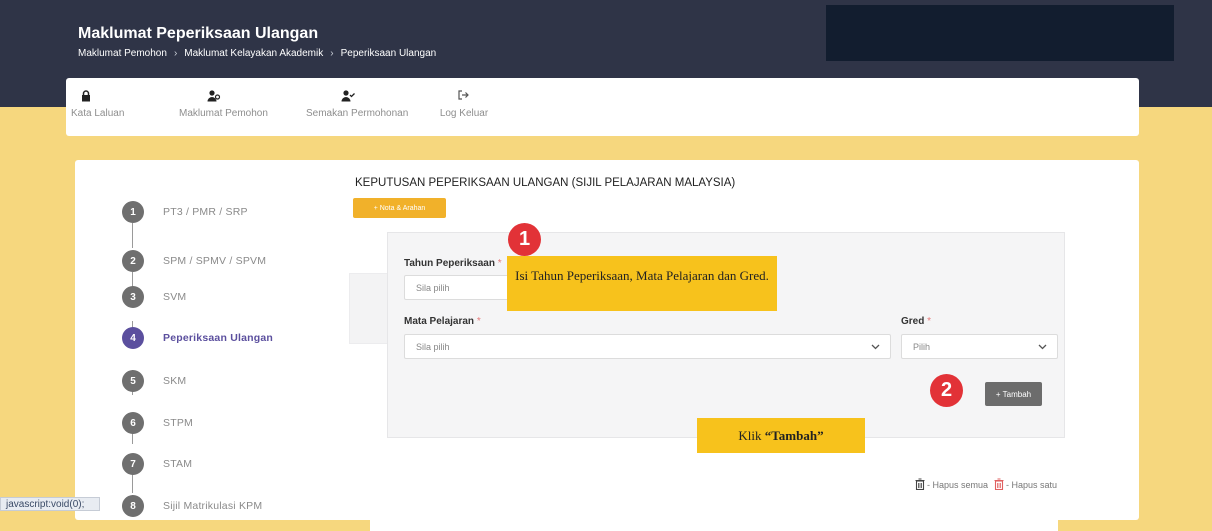  I want to click on step-label: Sijil Matrikulasi KPM, so click(213, 506).